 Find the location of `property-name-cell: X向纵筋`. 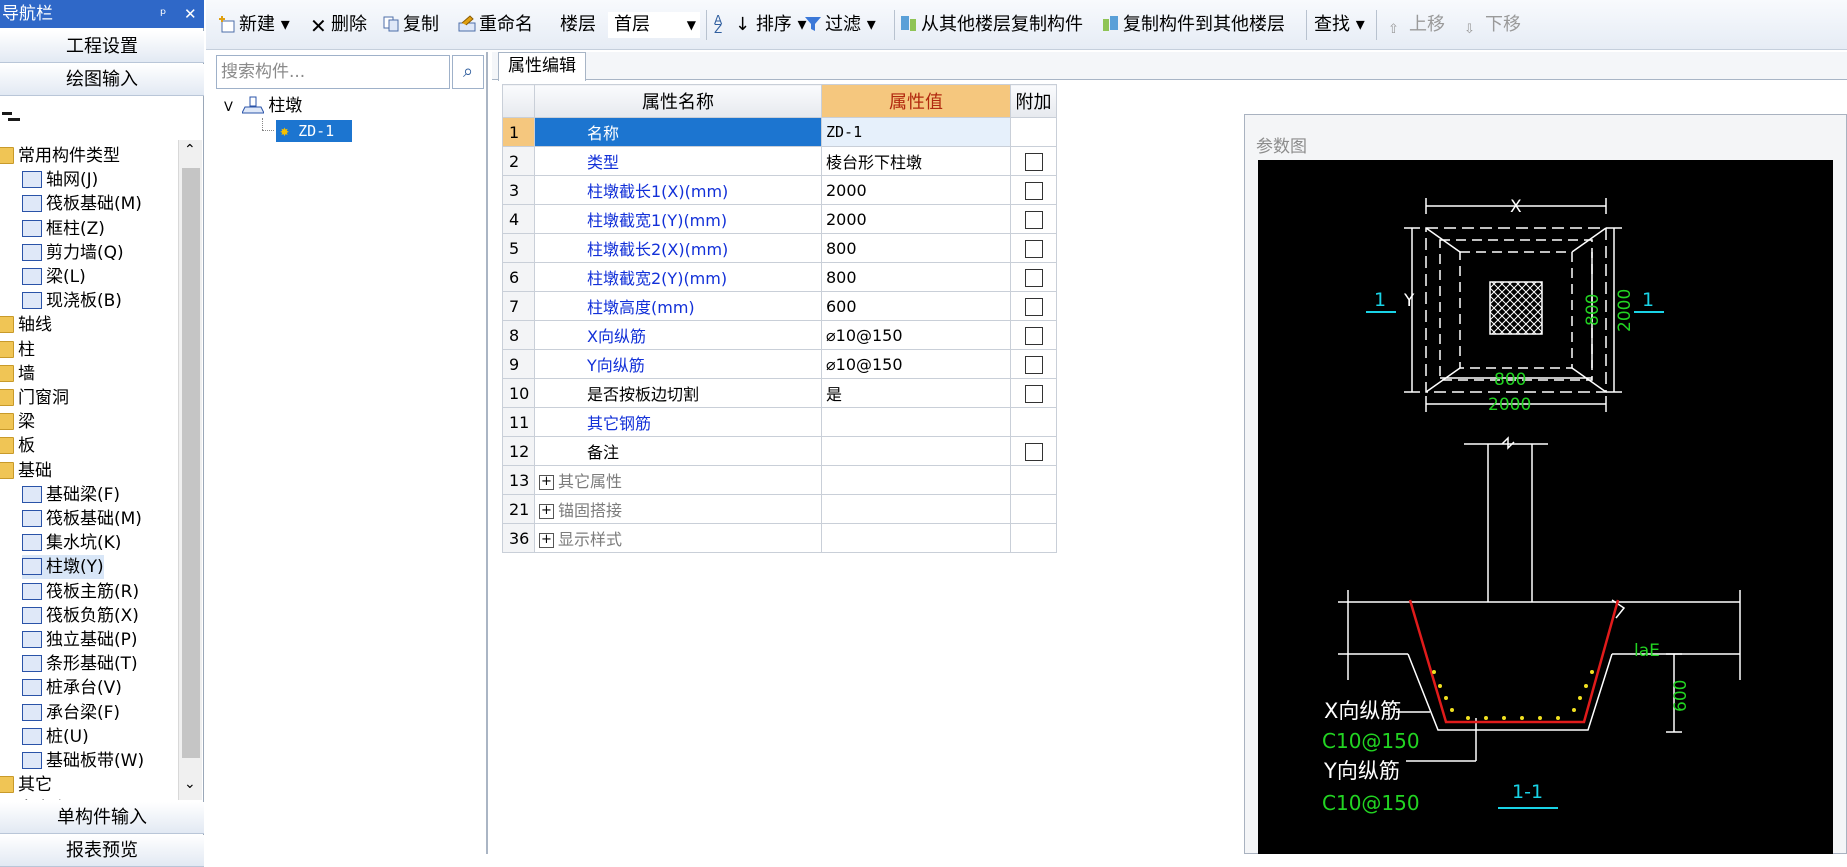

property-name-cell: X向纵筋 is located at coordinates (678, 335).